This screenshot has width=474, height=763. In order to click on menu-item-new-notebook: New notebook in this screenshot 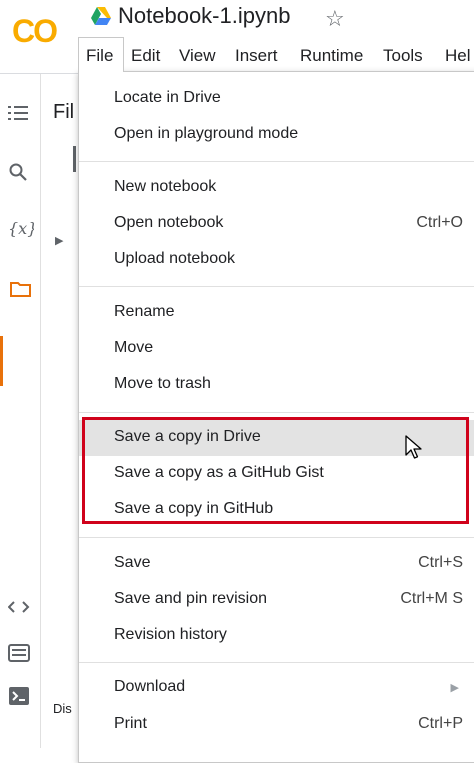, I will do `click(276, 188)`.